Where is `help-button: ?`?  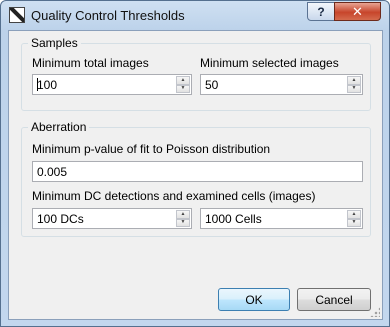 help-button: ? is located at coordinates (321, 11).